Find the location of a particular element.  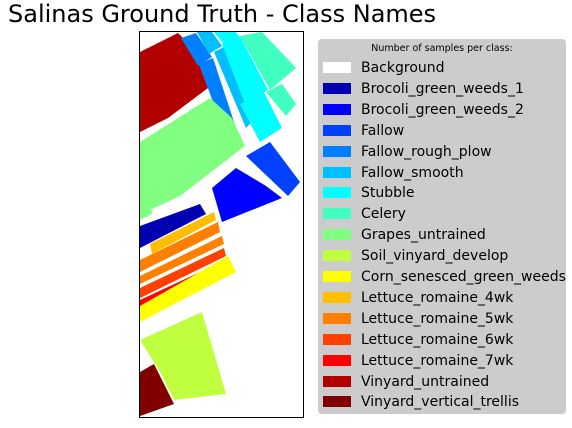

legend-label: Fallow is located at coordinates (383, 130).